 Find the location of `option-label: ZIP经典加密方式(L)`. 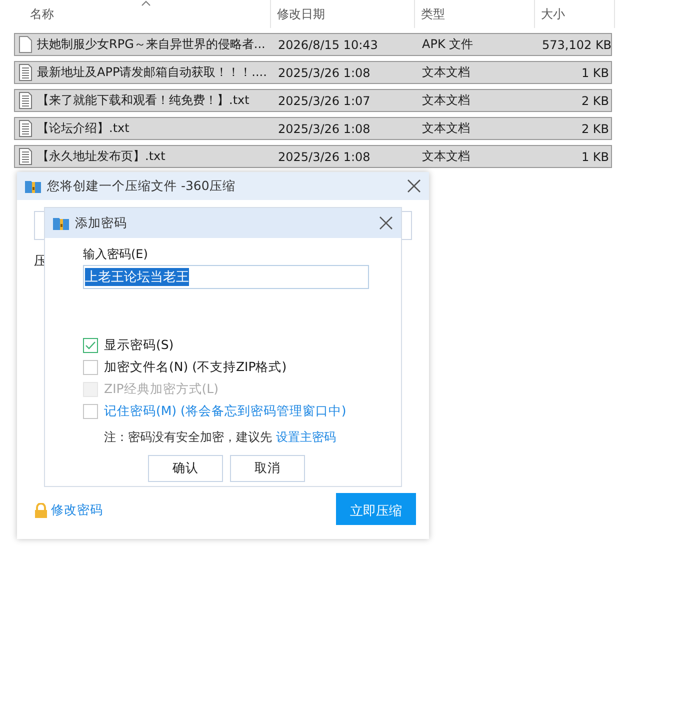

option-label: ZIP经典加密方式(L) is located at coordinates (161, 389).